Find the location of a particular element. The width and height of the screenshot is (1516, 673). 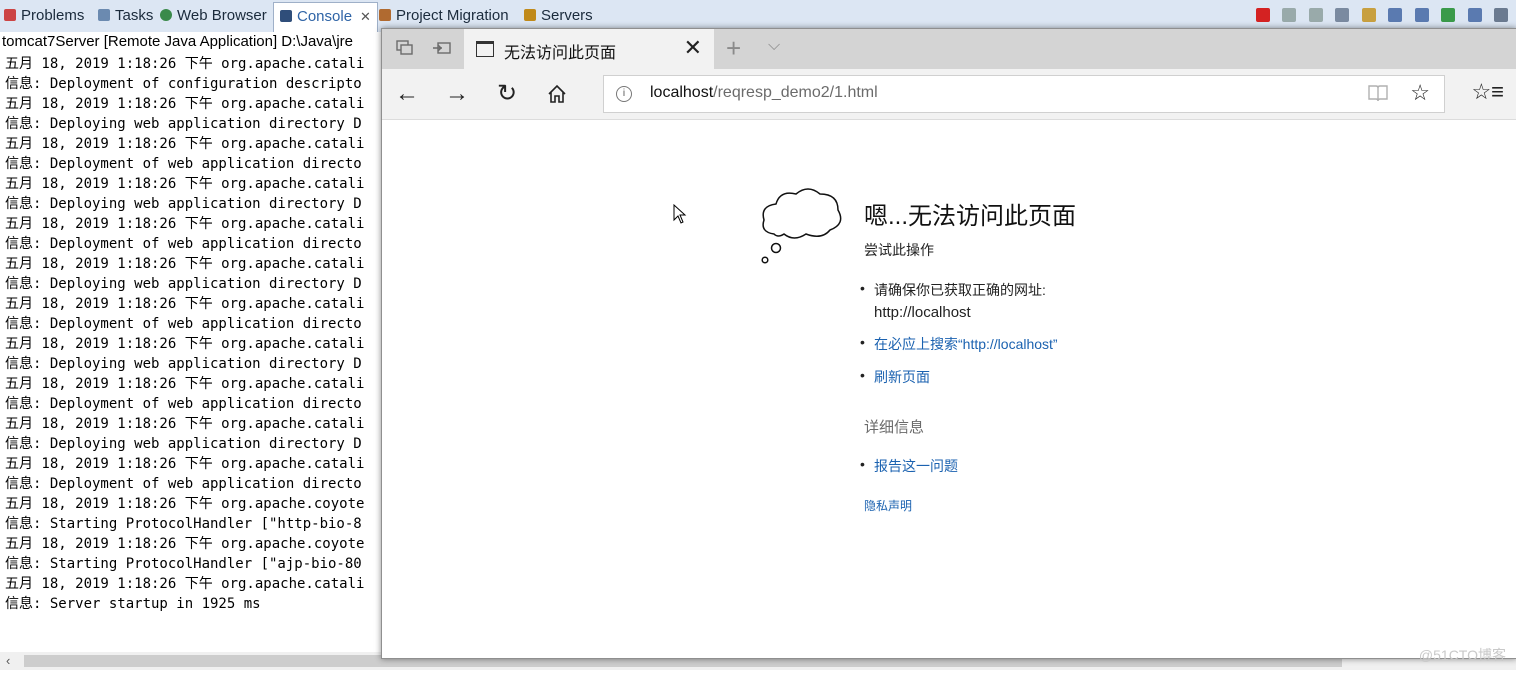

tab-label: Web Browser is located at coordinates (222, 15).